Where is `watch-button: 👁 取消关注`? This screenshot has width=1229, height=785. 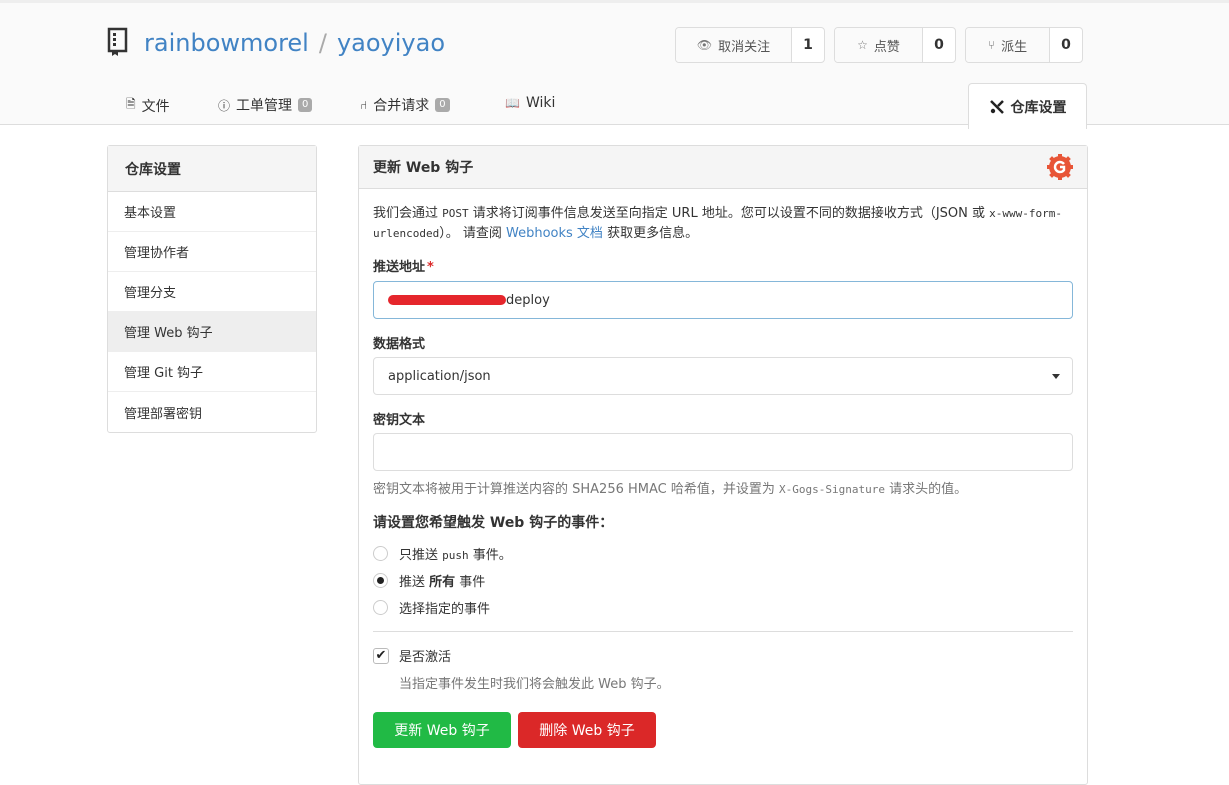 watch-button: 👁 取消关注 is located at coordinates (734, 45).